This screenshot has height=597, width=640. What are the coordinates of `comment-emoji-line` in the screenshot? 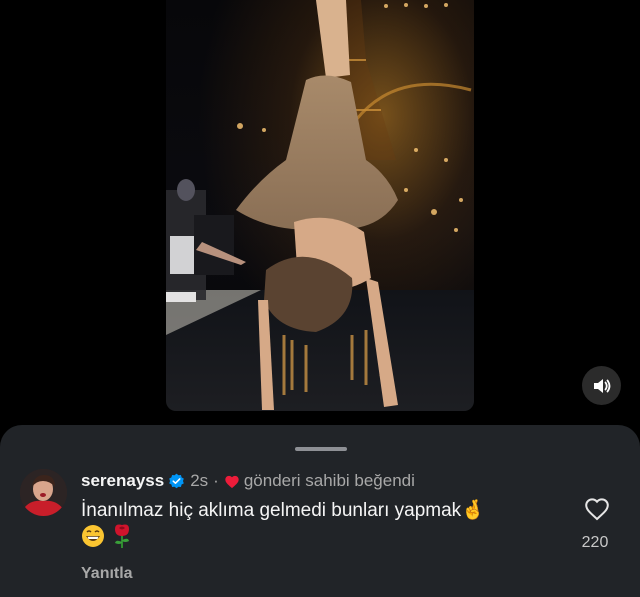 It's located at (316, 538).